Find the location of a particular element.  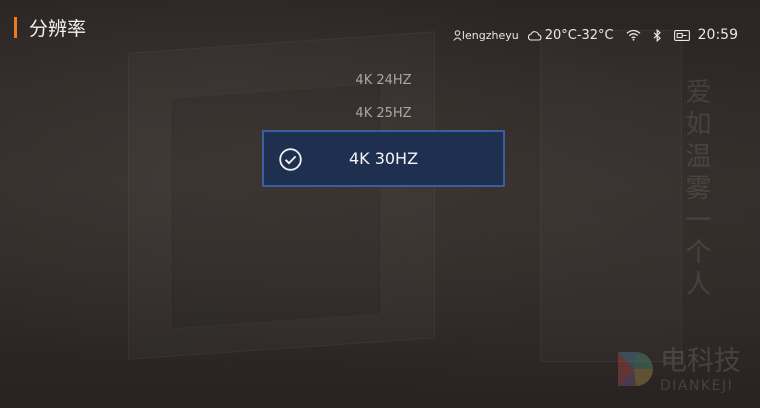

resolution-option-4k-30hz: 4K 30HZ is located at coordinates (383, 158).